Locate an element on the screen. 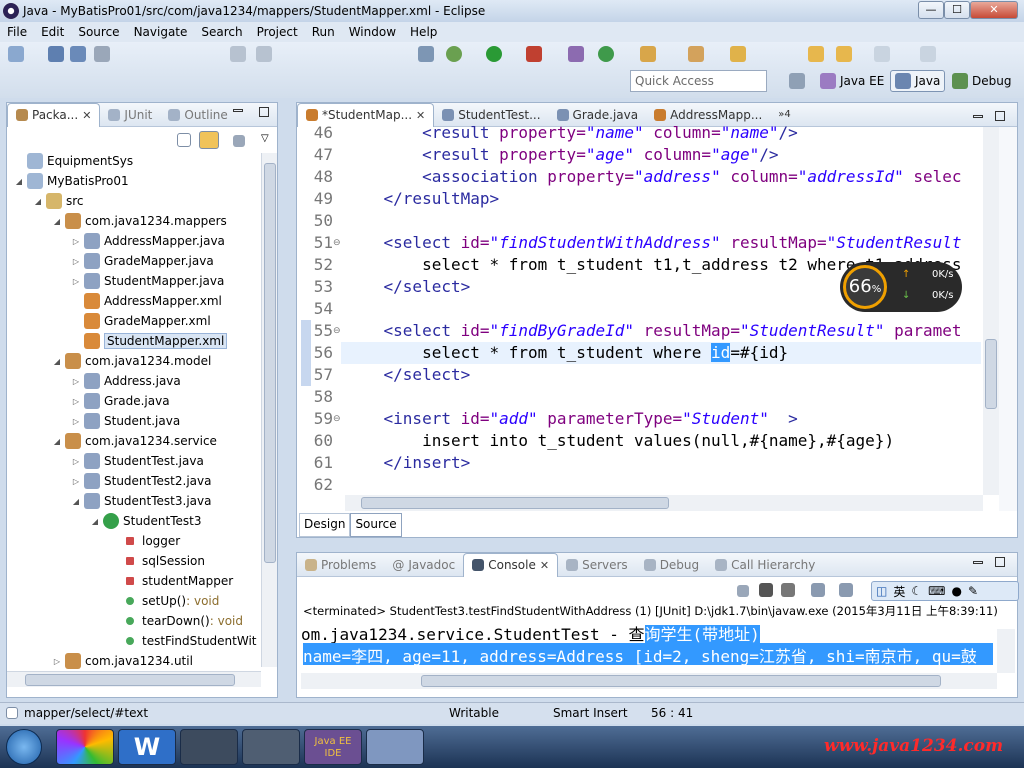 This screenshot has height=768, width=1024. tree-item: ▷ Address.java is located at coordinates (126, 381).